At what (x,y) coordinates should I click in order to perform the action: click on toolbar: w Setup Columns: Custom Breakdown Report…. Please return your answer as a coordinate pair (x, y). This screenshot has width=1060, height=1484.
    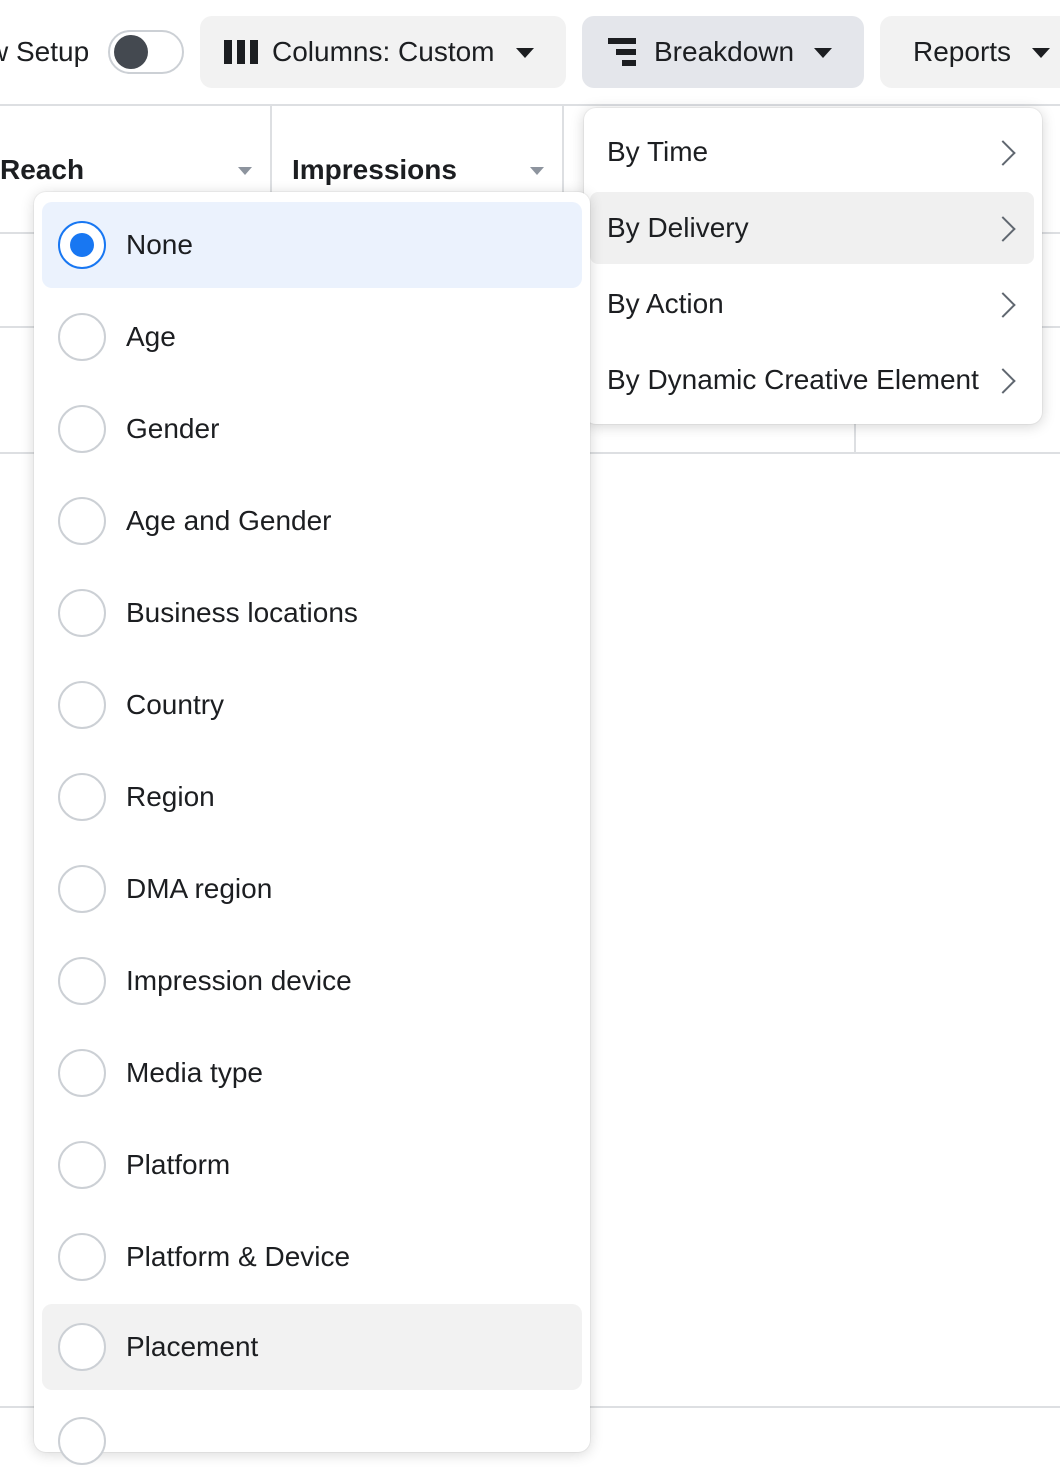
    Looking at the image, I should click on (530, 52).